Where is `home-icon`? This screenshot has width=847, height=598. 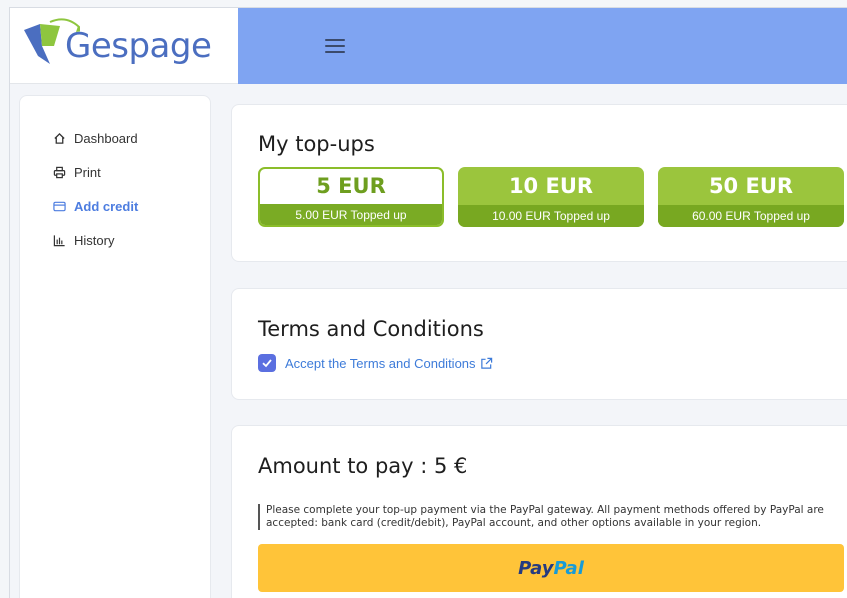
home-icon is located at coordinates (59, 138).